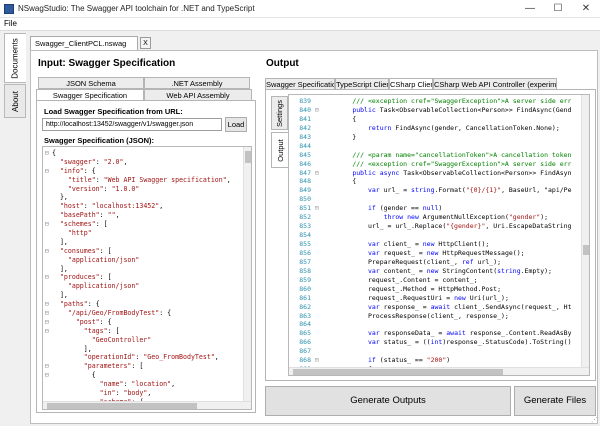  What do you see at coordinates (411, 288) in the screenshot?
I see `code-line-text: request_.Method = HttpMethod.Post;` at bounding box center [411, 288].